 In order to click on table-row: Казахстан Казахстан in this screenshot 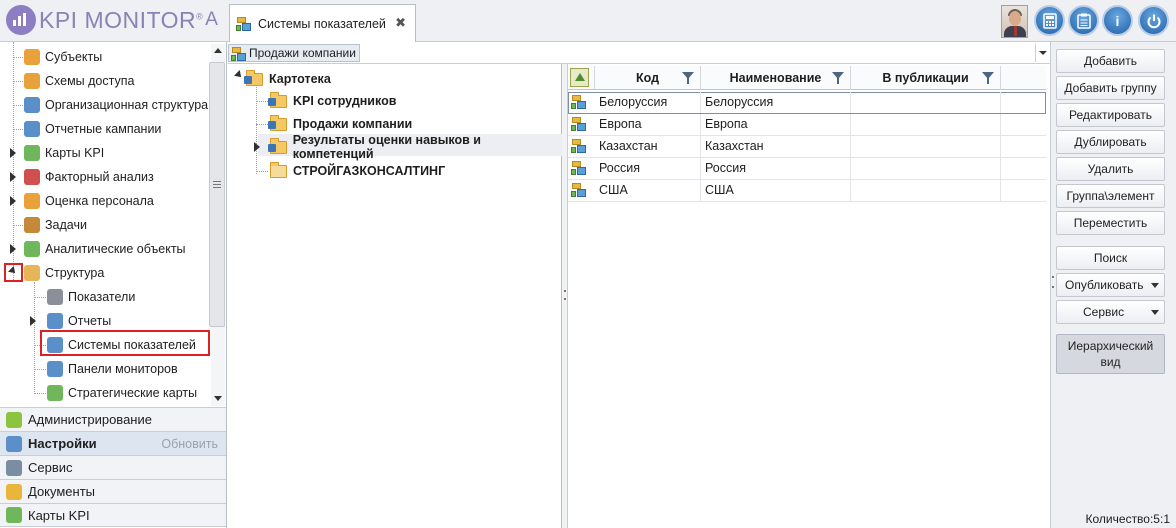, I will do `click(807, 147)`.